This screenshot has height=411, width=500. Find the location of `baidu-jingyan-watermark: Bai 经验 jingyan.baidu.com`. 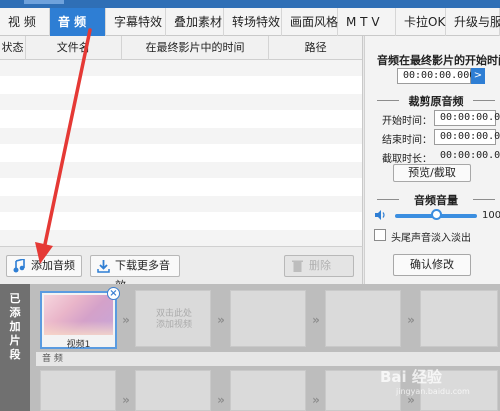

baidu-jingyan-watermark: Bai 经验 jingyan.baidu.com is located at coordinates (425, 381).